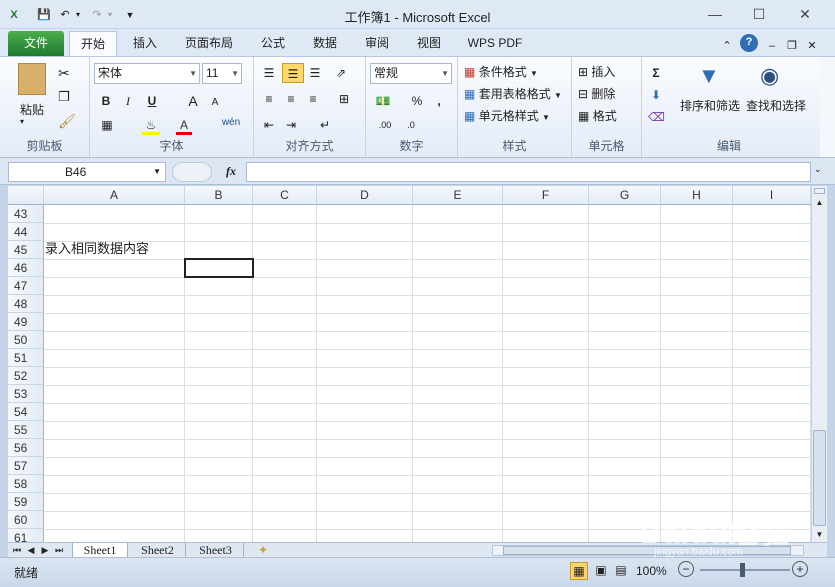 The height and width of the screenshot is (587, 835). Describe the element at coordinates (546, 195) in the screenshot. I see `column-header-f: F` at that location.